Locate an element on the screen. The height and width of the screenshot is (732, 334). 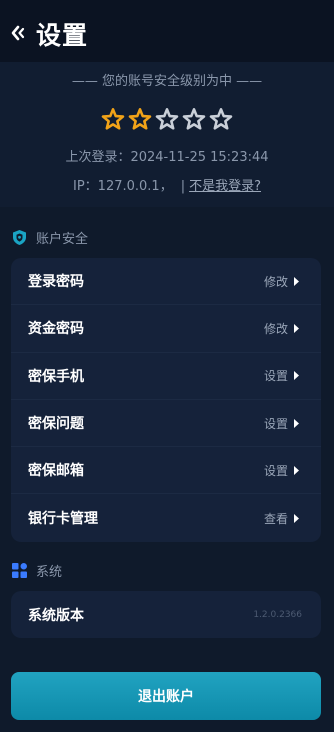
account-security-header: 账户安全 is located at coordinates (49, 237).